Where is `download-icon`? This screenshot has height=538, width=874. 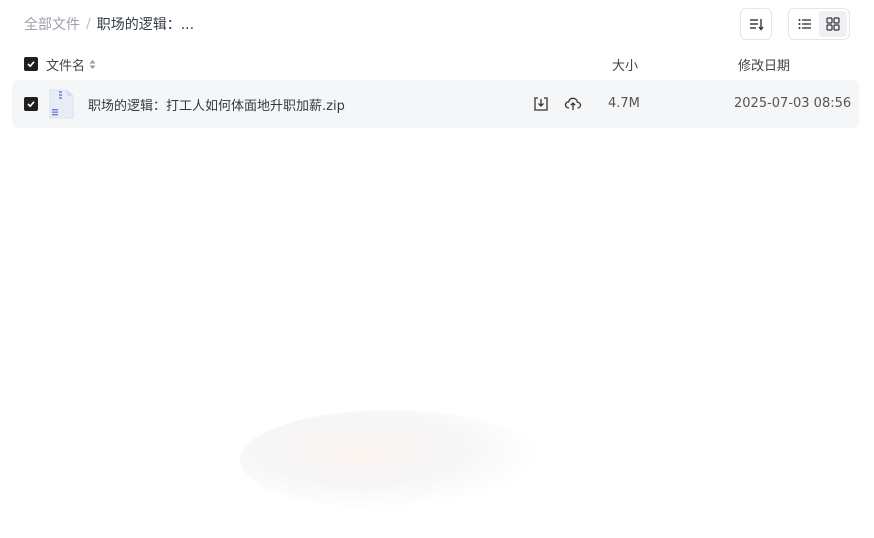
download-icon is located at coordinates (541, 104).